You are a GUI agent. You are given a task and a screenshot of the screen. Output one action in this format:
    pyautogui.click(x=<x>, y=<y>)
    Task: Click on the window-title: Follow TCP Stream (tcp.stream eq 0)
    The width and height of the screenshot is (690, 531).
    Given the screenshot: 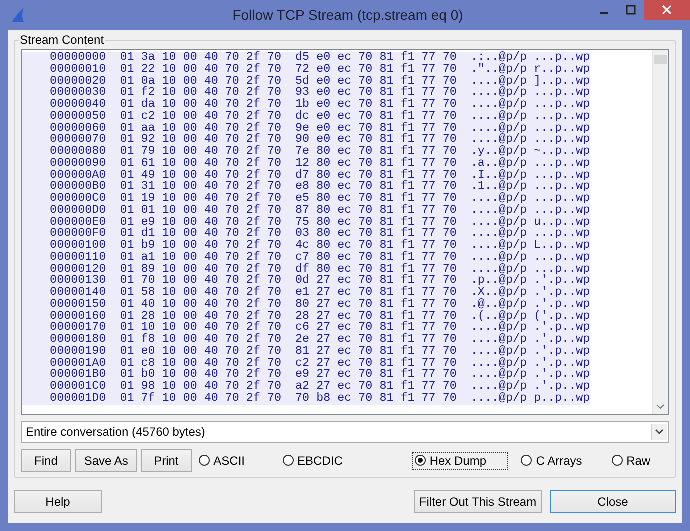 What is the action you would take?
    pyautogui.click(x=348, y=15)
    